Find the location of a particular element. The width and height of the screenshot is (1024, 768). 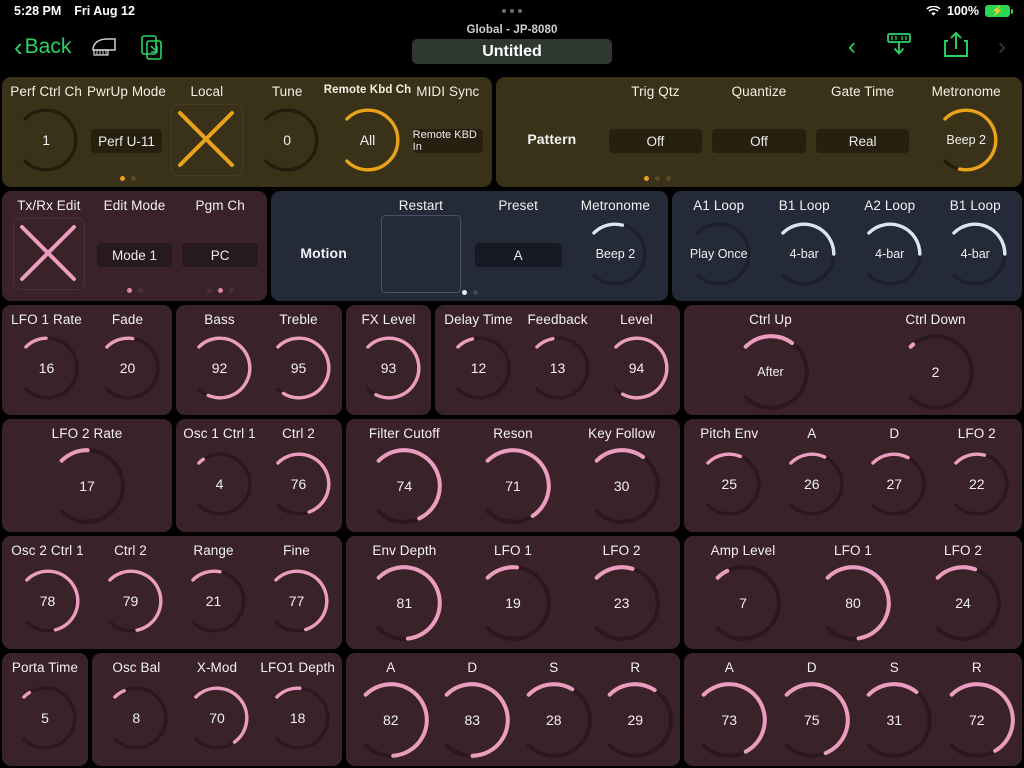

knob-porta-time: 5 is located at coordinates (45, 718).